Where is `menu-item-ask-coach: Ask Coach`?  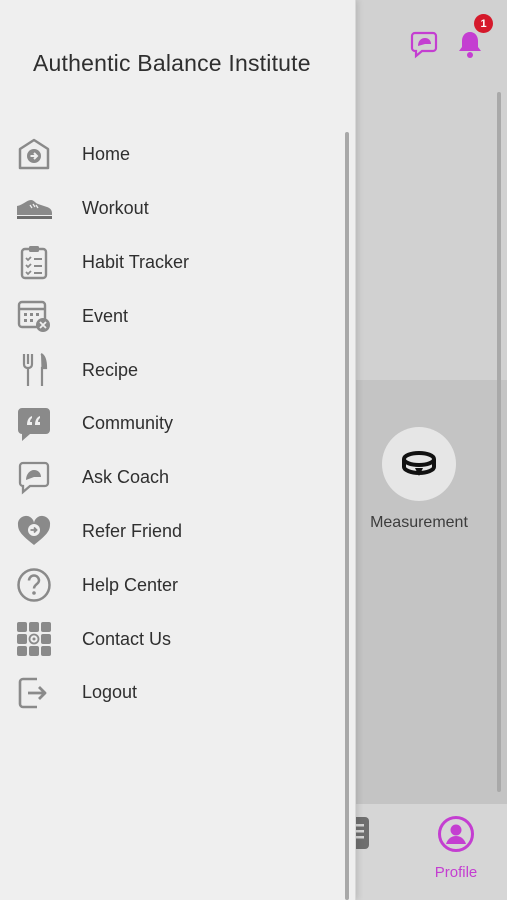
menu-item-ask-coach: Ask Coach is located at coordinates (170, 478).